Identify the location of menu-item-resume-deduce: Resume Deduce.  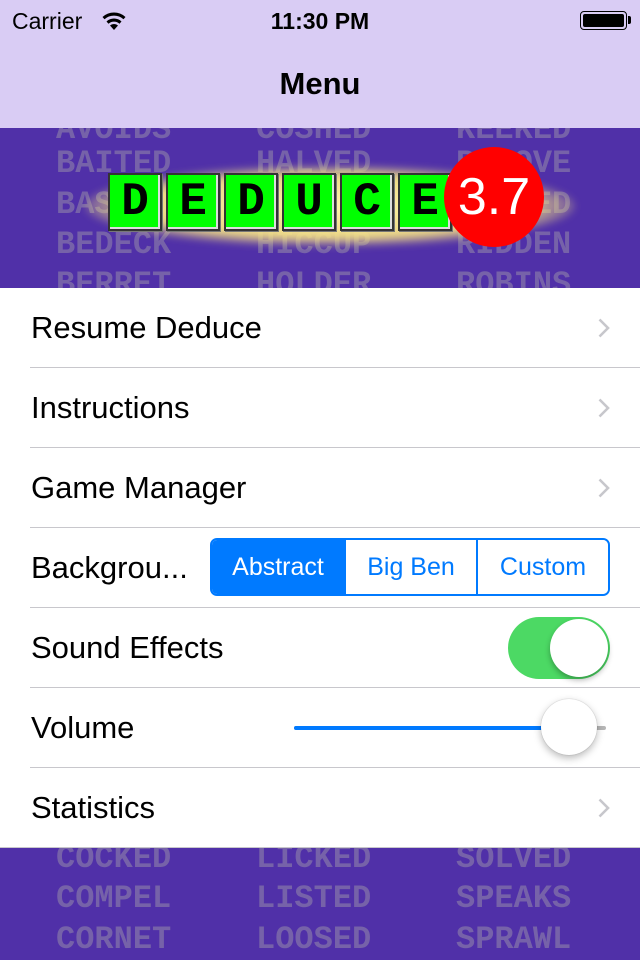
(320, 328).